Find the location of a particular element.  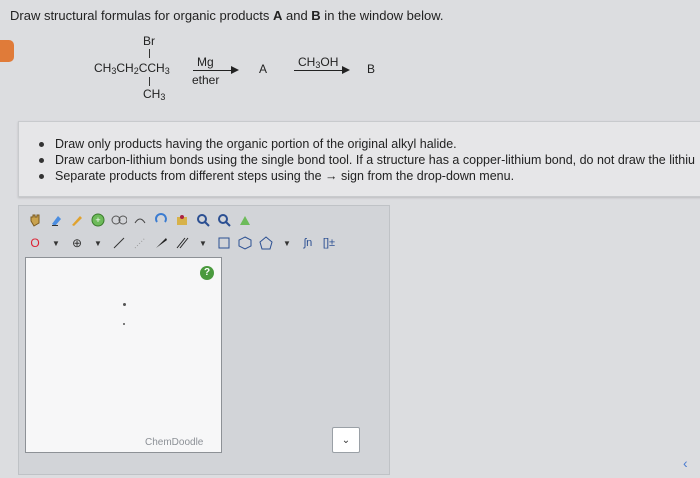

zoom-in-icon is located at coordinates (203, 220).